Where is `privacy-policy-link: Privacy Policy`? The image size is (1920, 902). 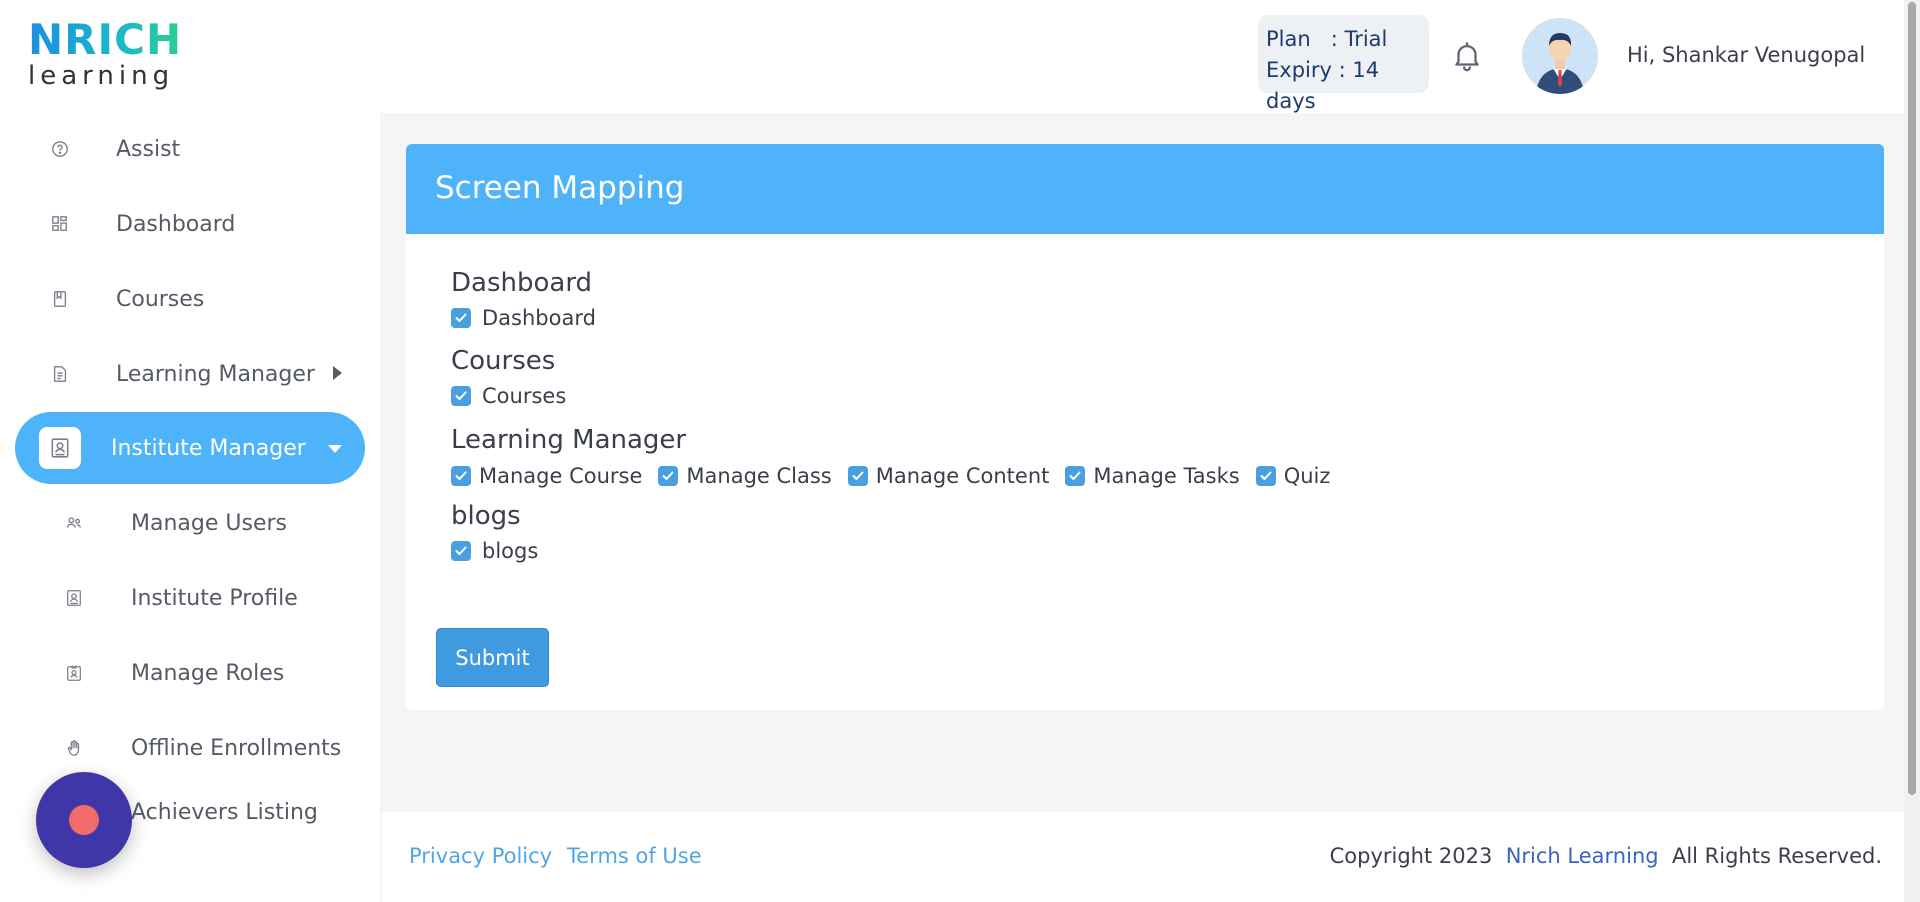
privacy-policy-link: Privacy Policy is located at coordinates (480, 856).